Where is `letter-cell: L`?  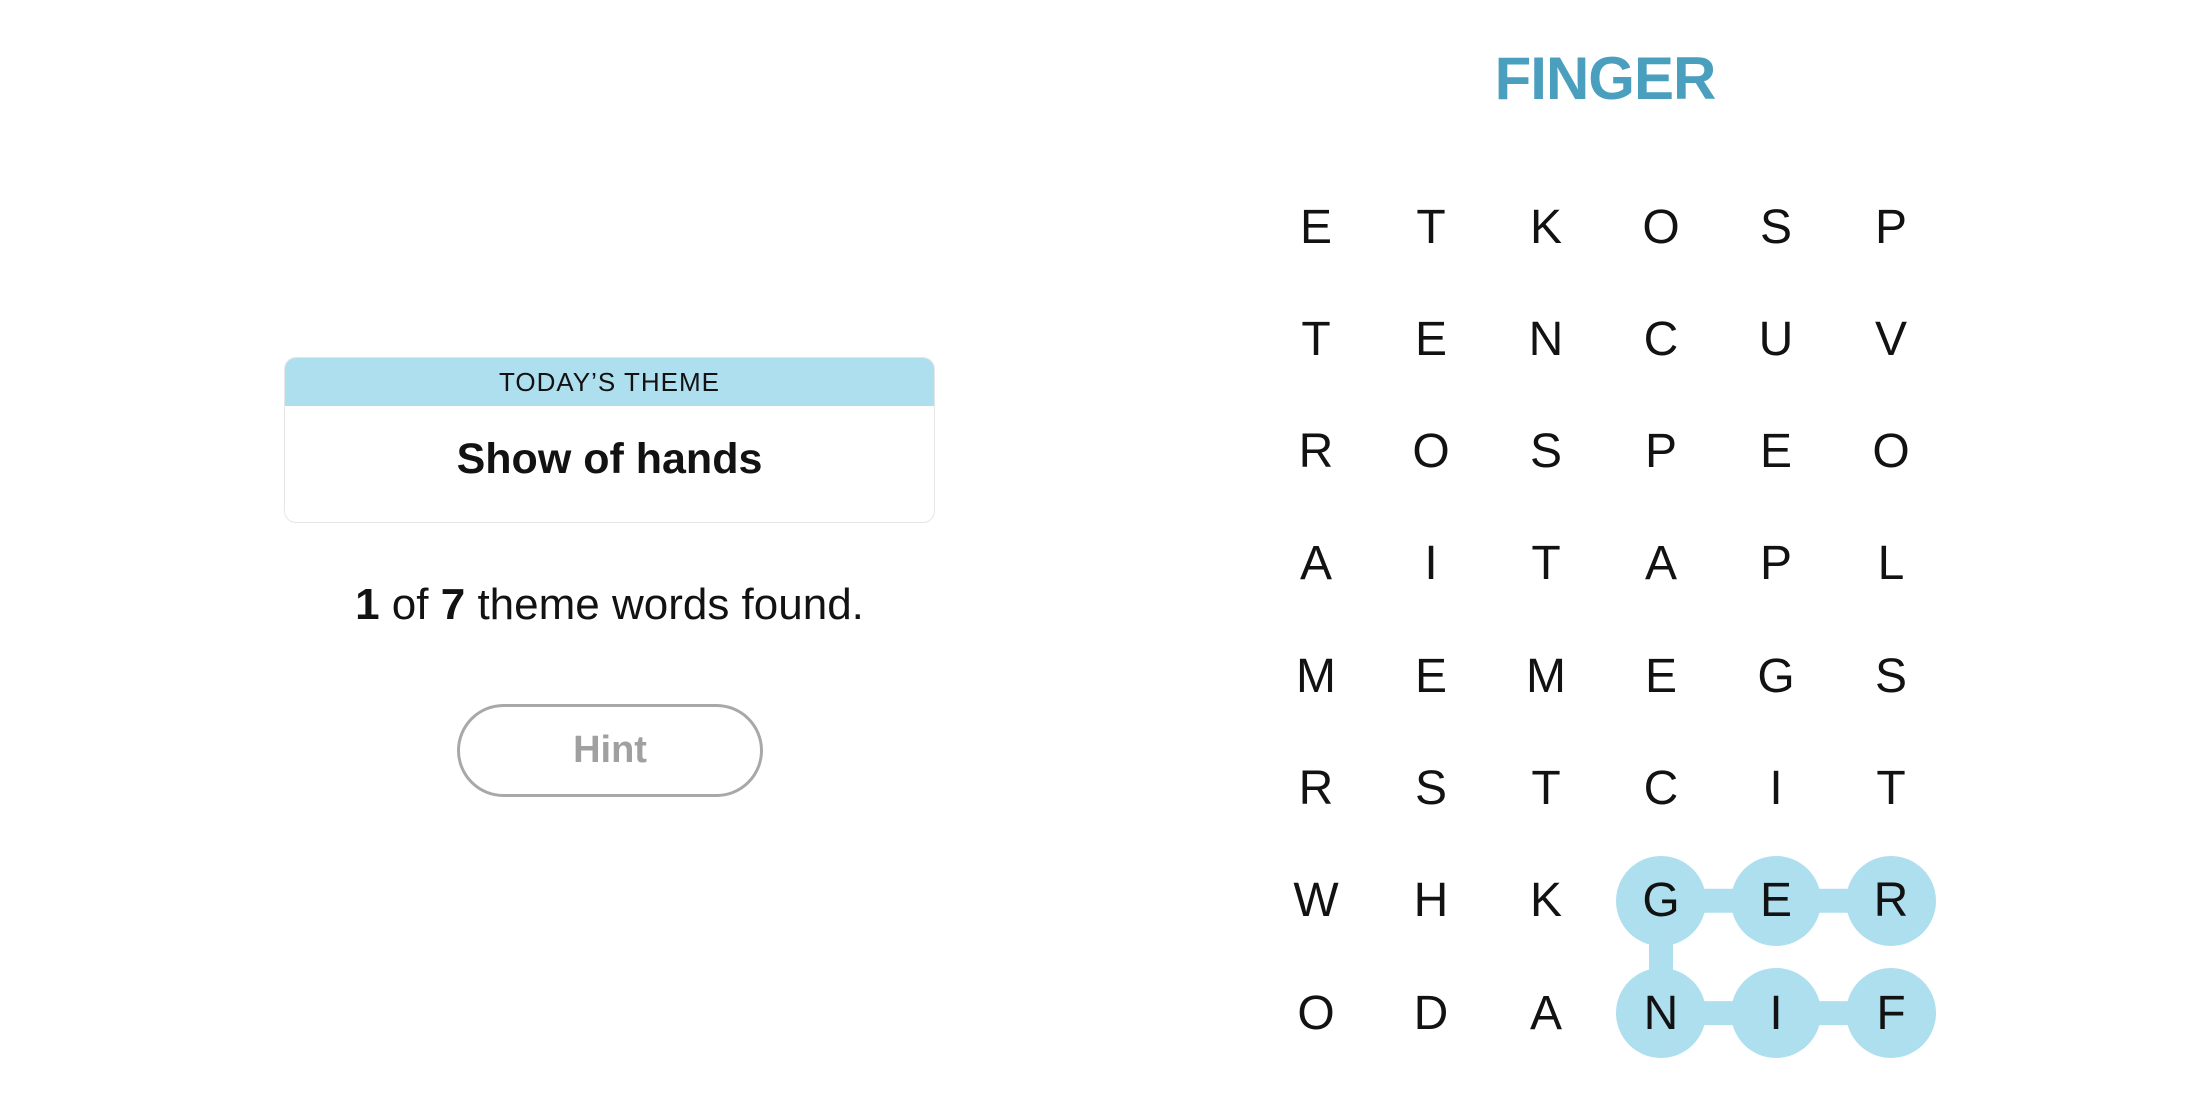 letter-cell: L is located at coordinates (1891, 564).